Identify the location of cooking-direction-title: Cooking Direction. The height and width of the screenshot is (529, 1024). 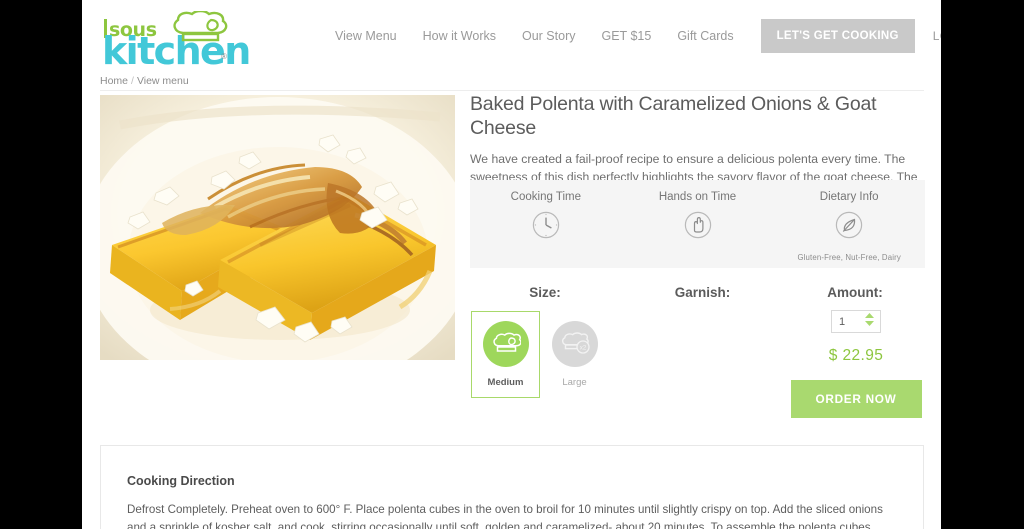
(181, 481).